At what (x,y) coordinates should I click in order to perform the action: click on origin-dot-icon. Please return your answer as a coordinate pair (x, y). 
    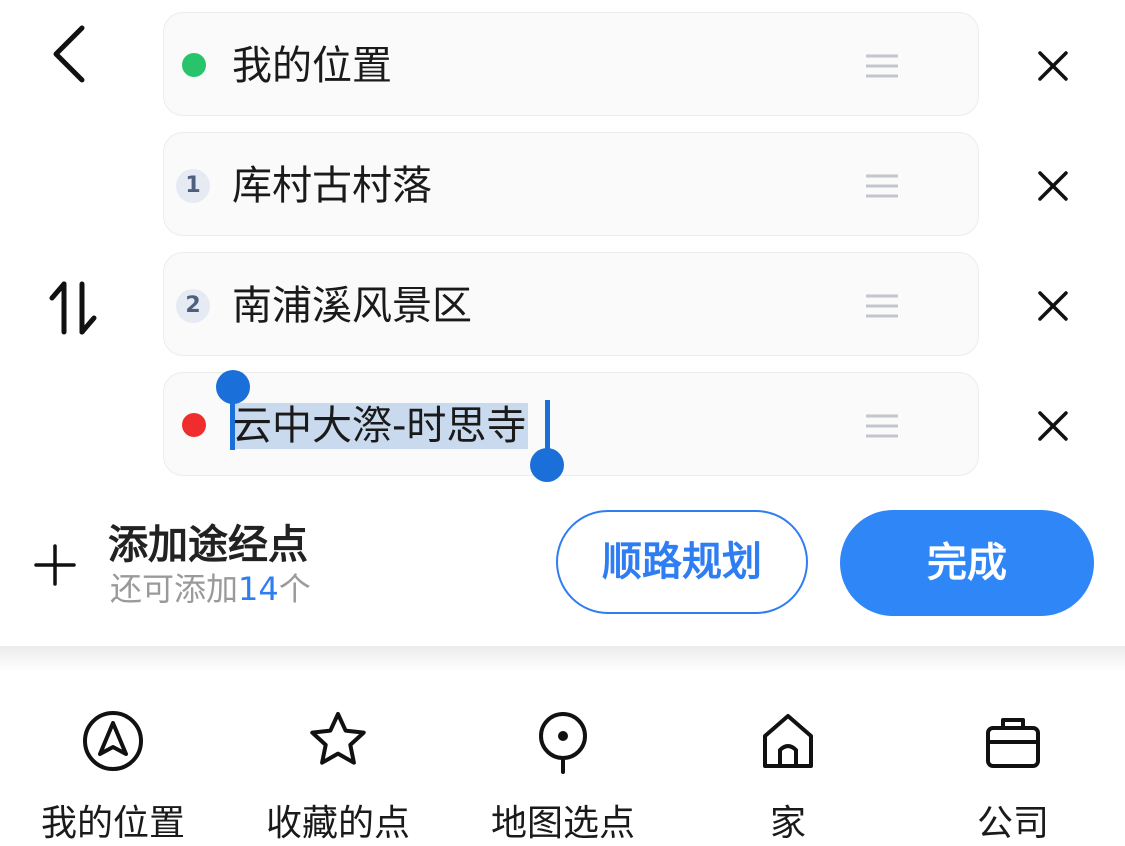
    Looking at the image, I should click on (194, 65).